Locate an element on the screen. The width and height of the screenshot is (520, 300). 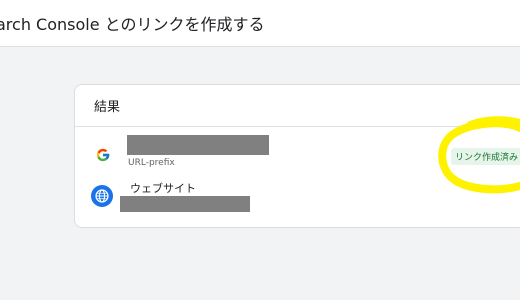
page-title: arch Console とのリンクを作成する is located at coordinates (132, 24).